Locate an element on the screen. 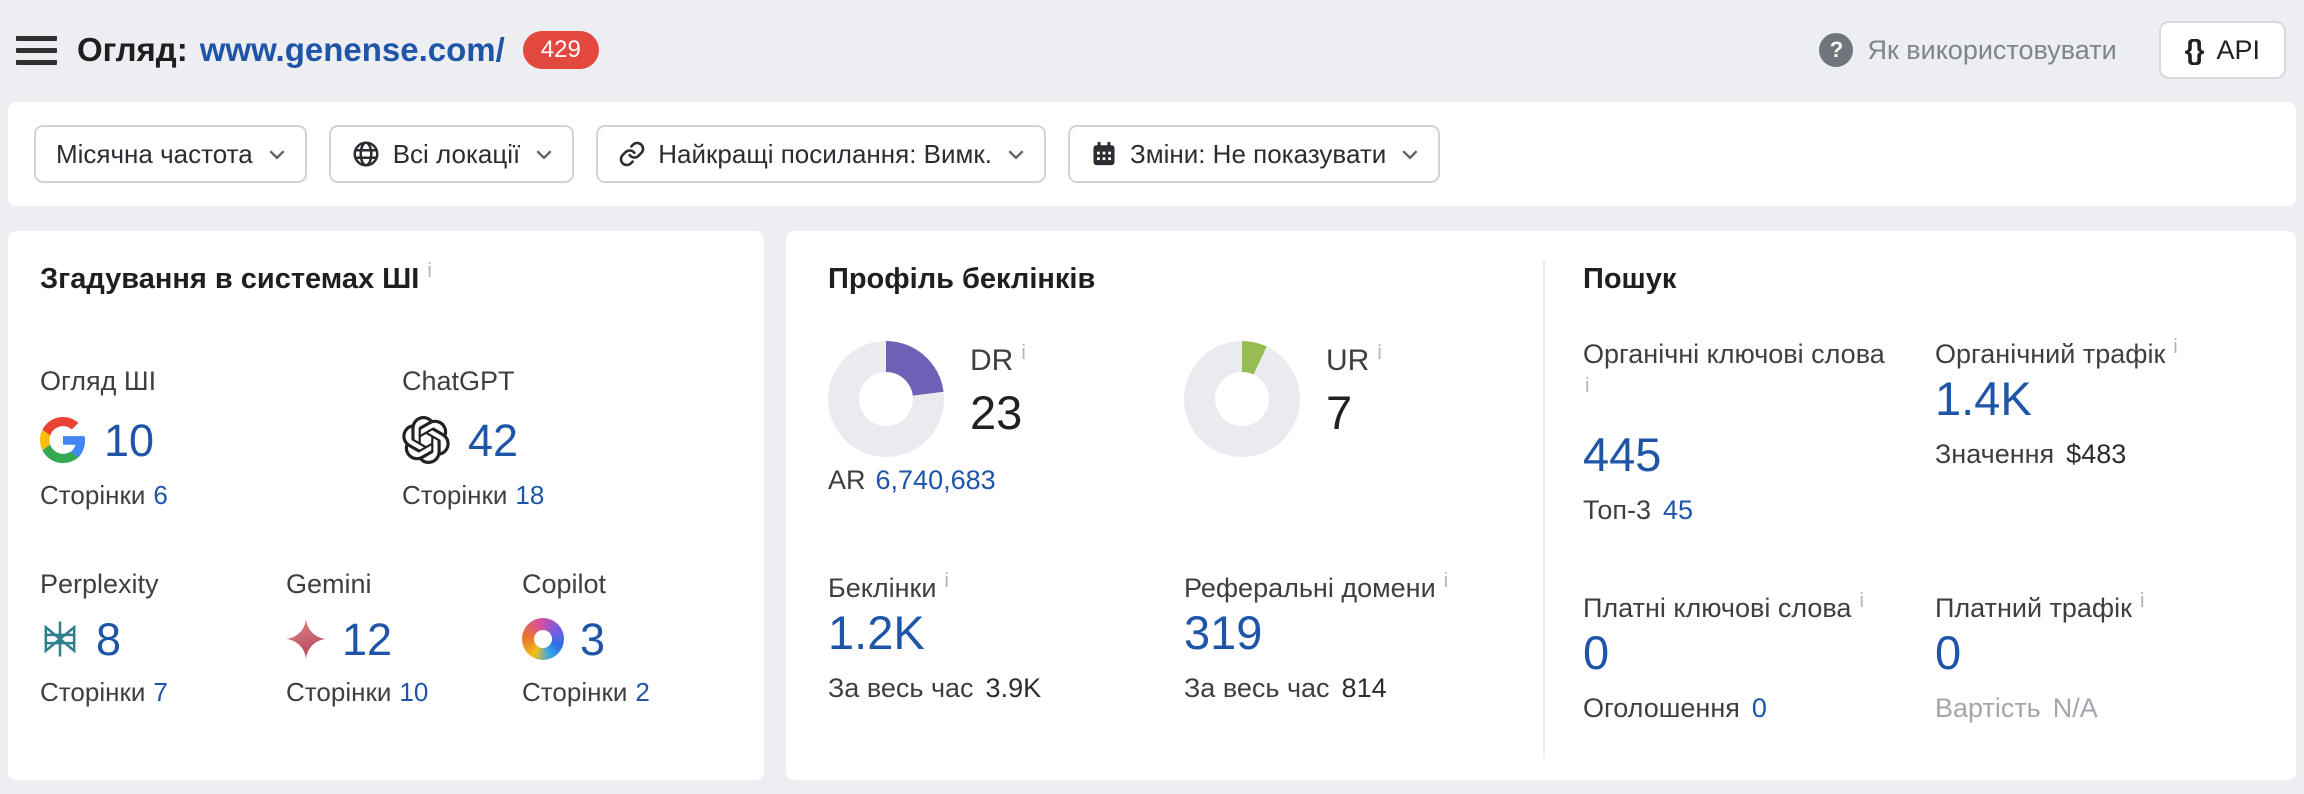 This screenshot has height=794, width=2304. ai-item-label: Perplexity is located at coordinates (99, 584).